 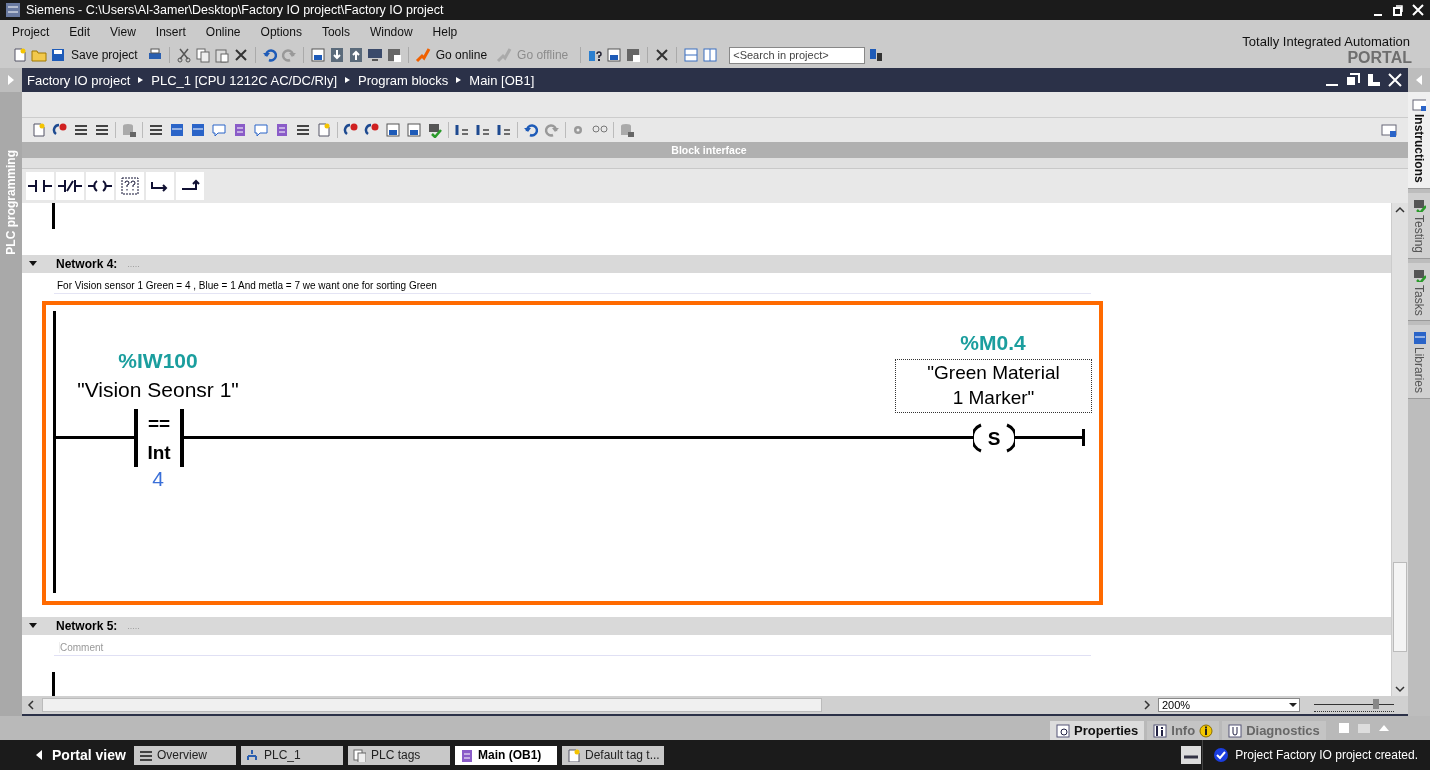 What do you see at coordinates (691, 55) in the screenshot?
I see `split-horizontal-icon` at bounding box center [691, 55].